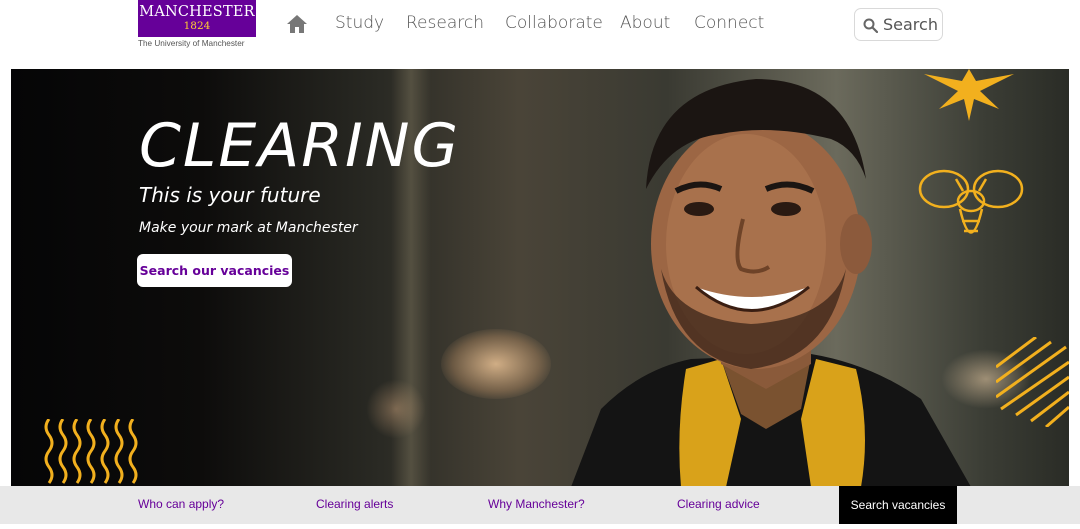  What do you see at coordinates (300, 146) in the screenshot?
I see `hero-title: CLEARING` at bounding box center [300, 146].